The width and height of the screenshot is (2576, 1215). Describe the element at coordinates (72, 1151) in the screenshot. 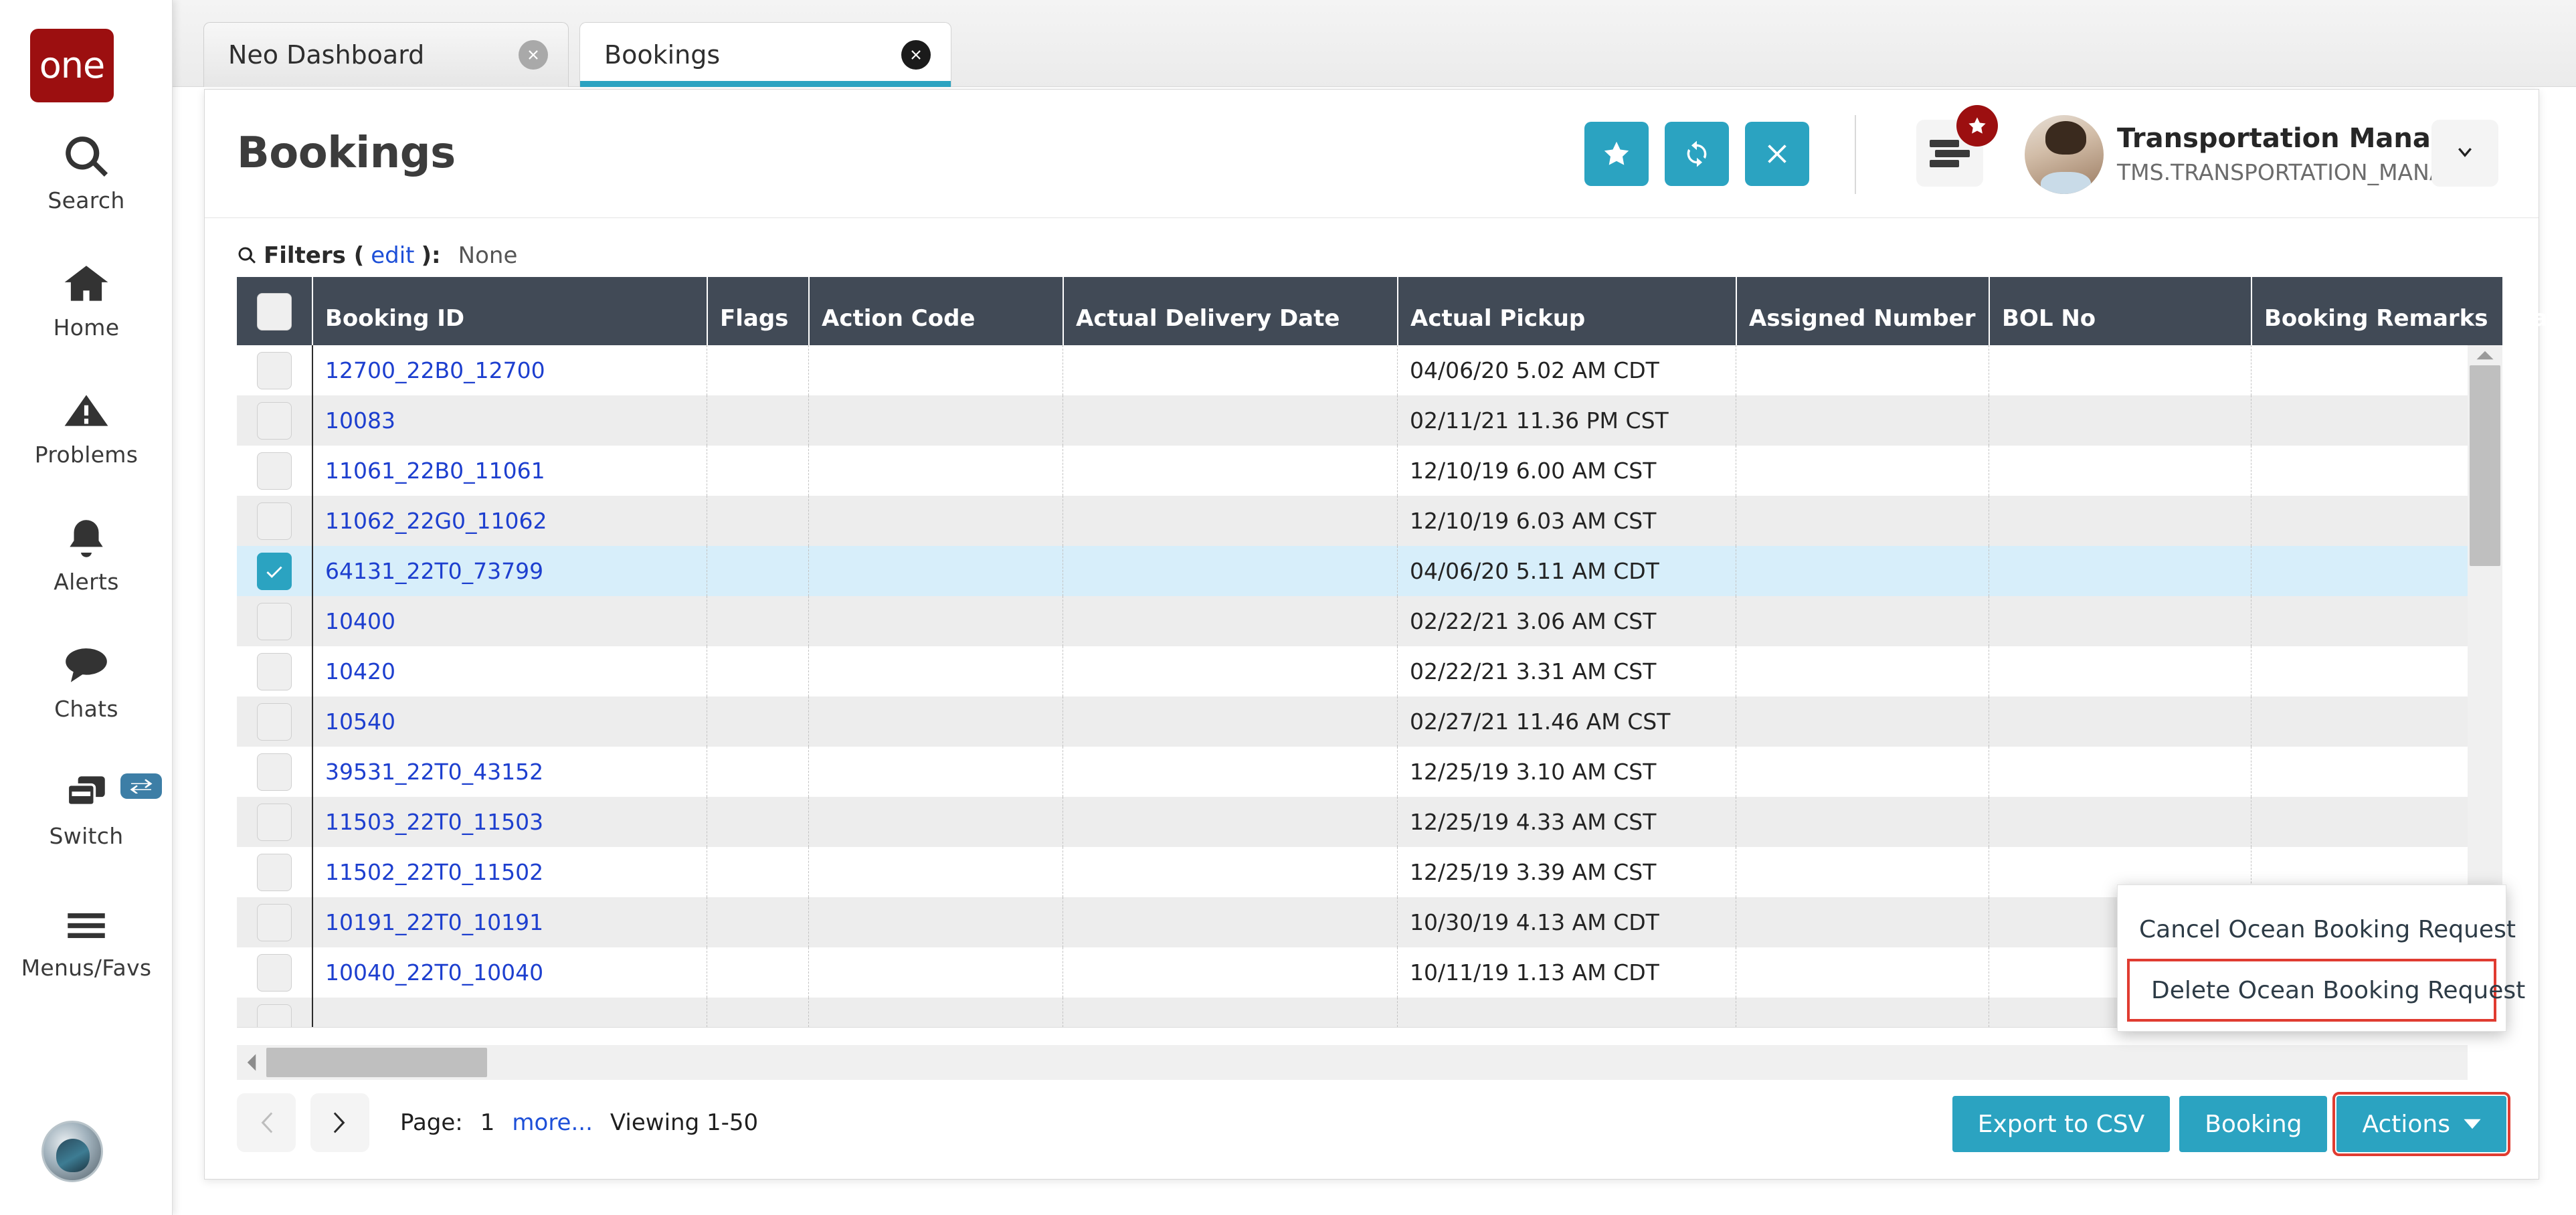

I see `rail-avatar` at that location.